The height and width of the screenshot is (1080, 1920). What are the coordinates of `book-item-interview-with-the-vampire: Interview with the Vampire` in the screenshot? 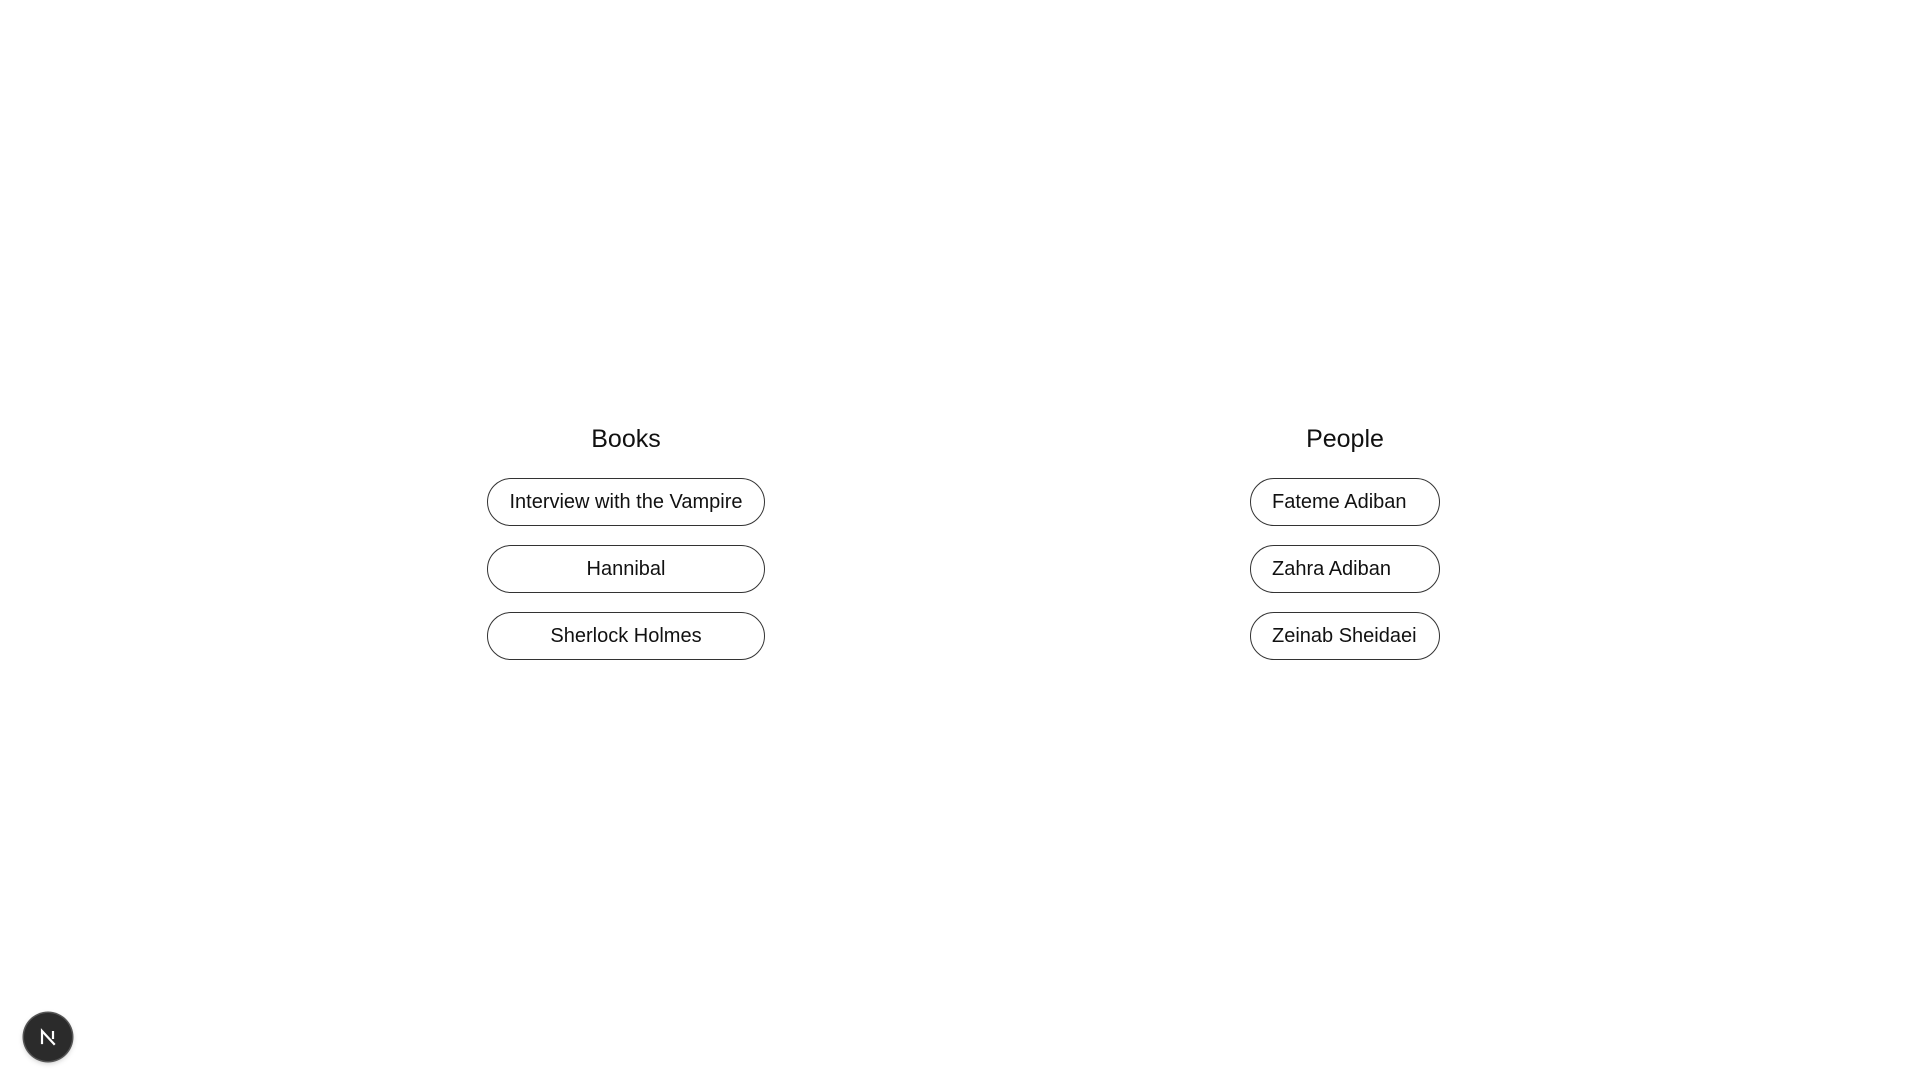 It's located at (626, 502).